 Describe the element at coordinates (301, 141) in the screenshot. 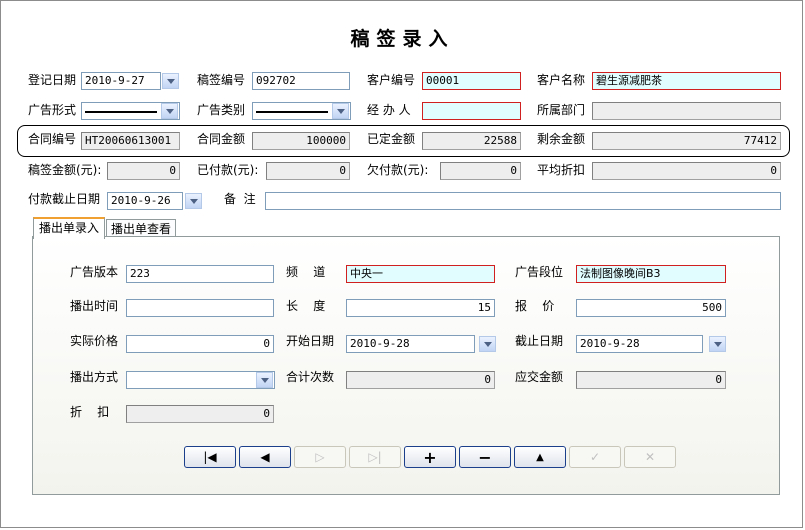

I see `contract-amount-field: 100000` at that location.